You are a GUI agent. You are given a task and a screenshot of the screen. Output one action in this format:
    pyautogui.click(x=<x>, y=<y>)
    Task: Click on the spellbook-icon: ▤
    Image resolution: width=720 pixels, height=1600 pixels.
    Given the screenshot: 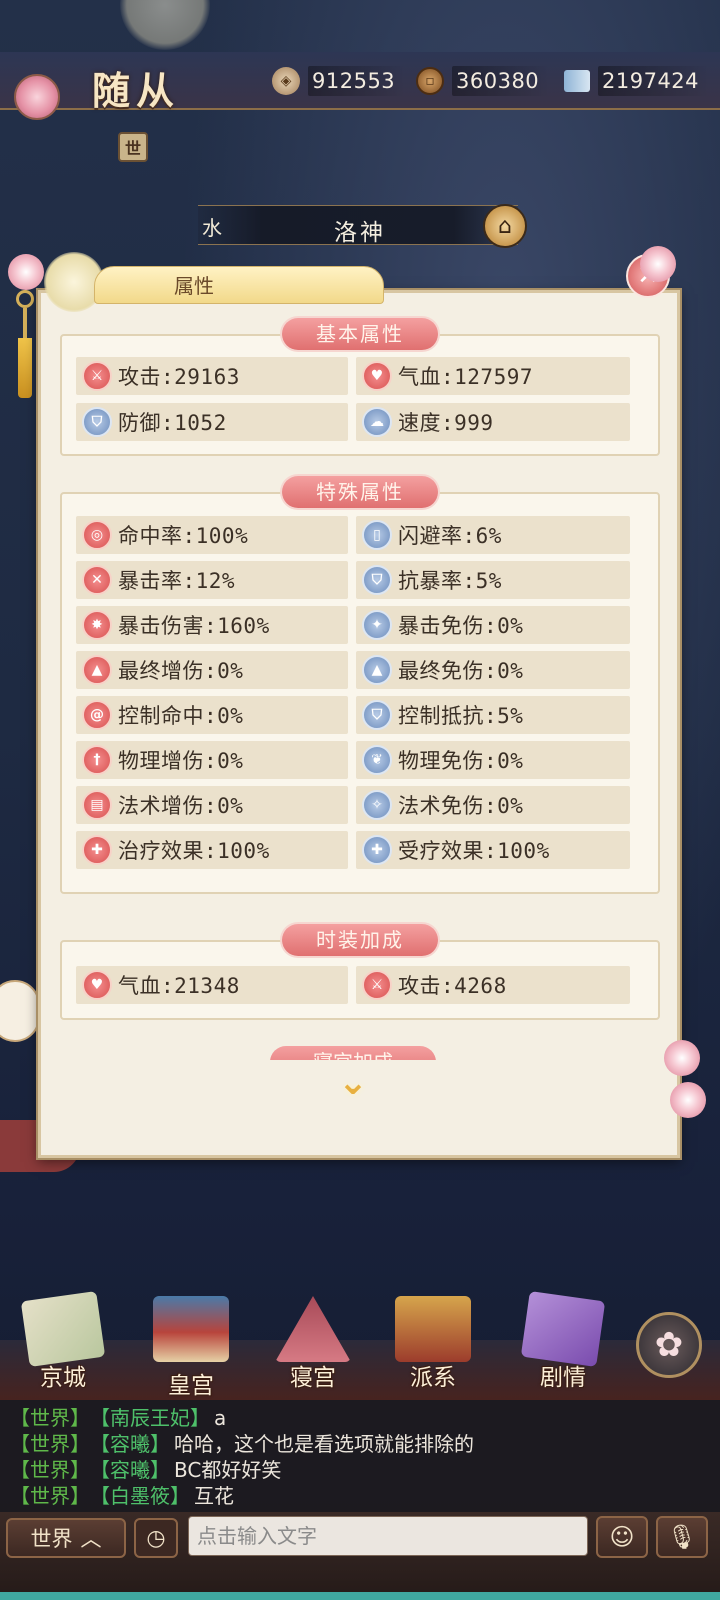 What is the action you would take?
    pyautogui.click(x=97, y=805)
    